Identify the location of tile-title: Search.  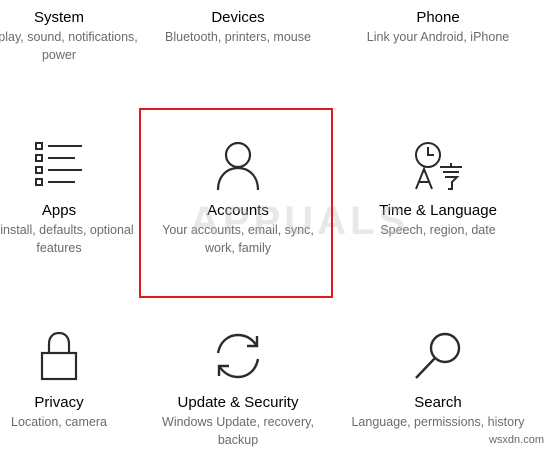
(438, 402).